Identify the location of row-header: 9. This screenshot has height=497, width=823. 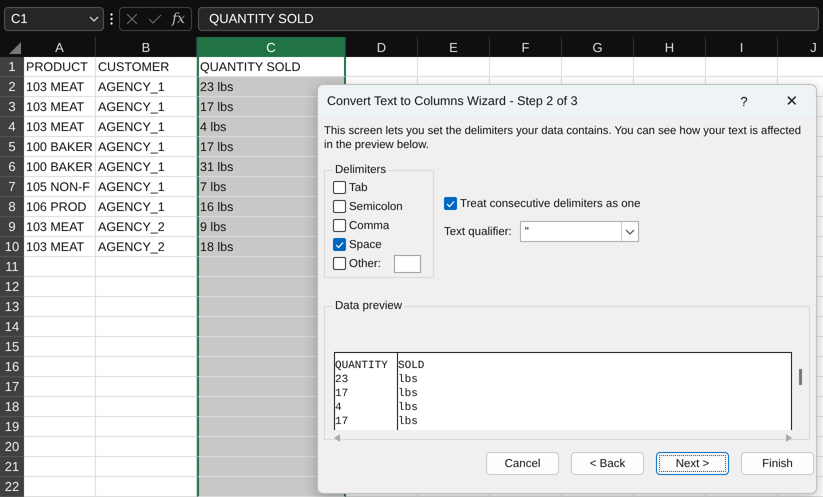
(12, 227).